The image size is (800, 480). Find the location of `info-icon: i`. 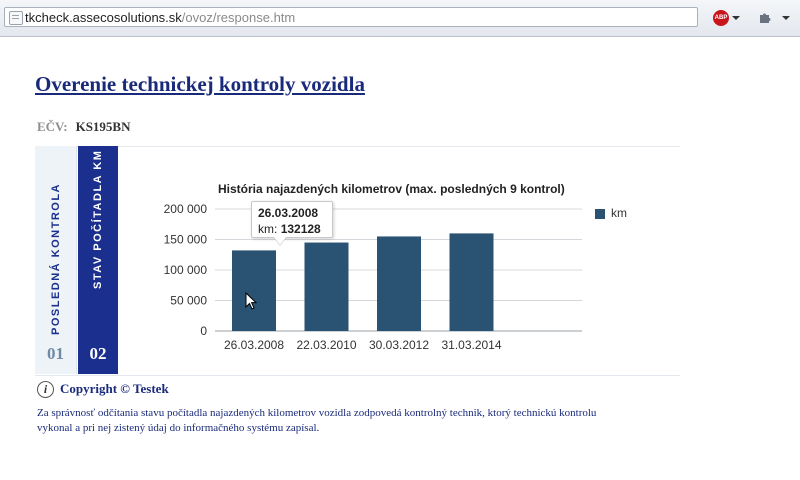

info-icon: i is located at coordinates (45, 389).